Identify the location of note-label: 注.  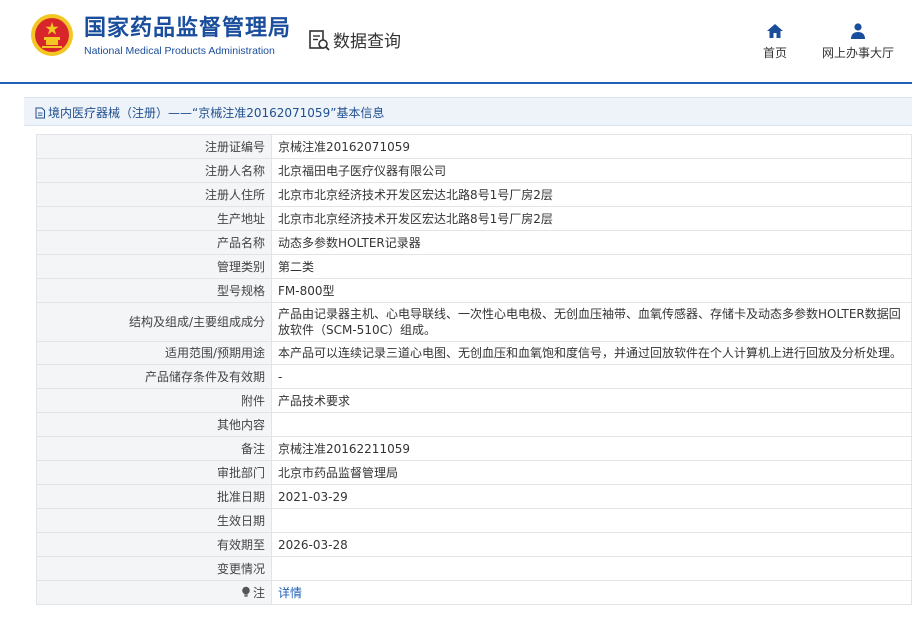
(258, 592).